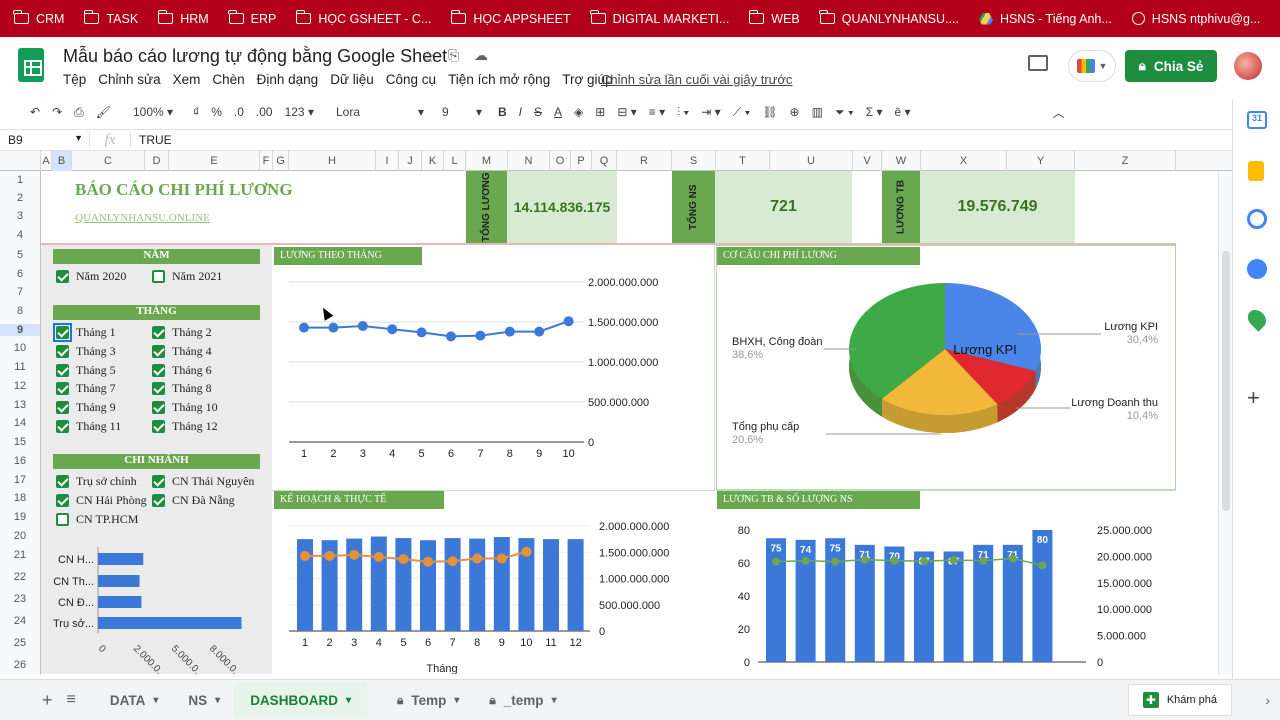  I want to click on row-label: 6, so click(20, 274).